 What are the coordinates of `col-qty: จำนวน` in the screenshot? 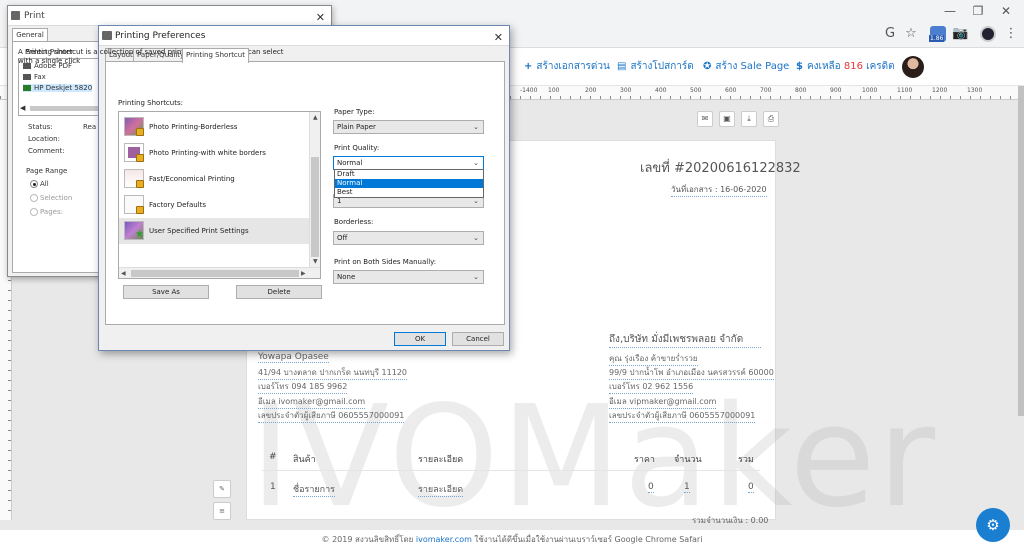 It's located at (688, 460).